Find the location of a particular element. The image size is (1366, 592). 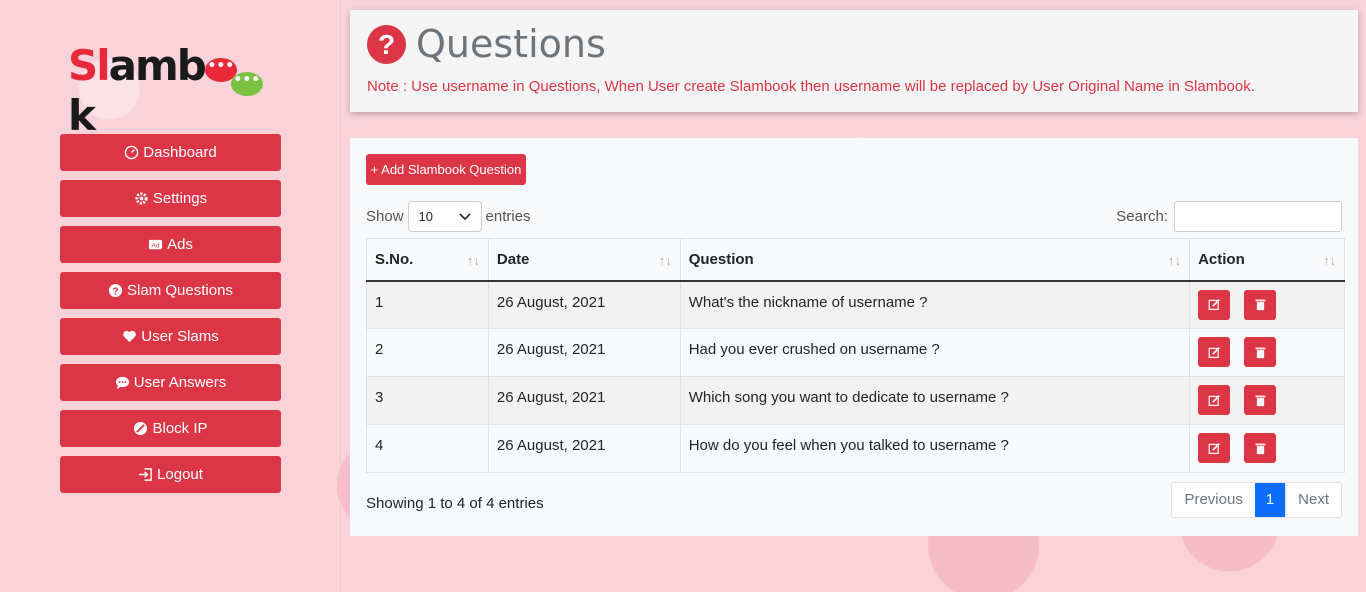

nav-label: Dashboard is located at coordinates (180, 152).